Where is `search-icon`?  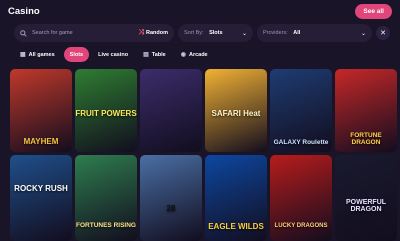 search-icon is located at coordinates (23, 33).